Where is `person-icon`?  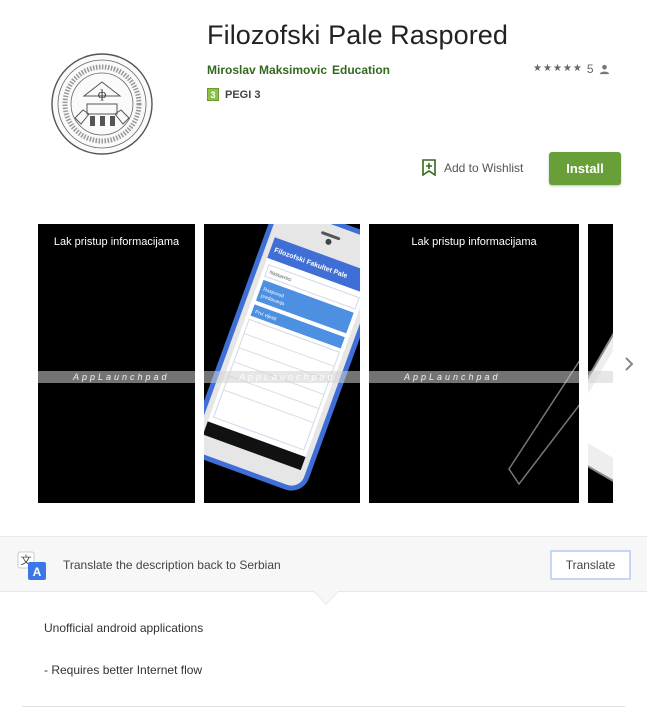 person-icon is located at coordinates (604, 69).